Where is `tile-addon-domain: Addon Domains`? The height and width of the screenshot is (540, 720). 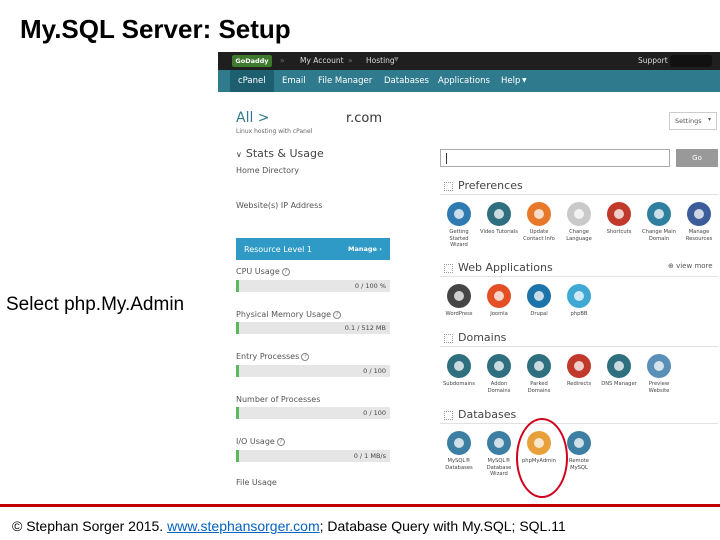
tile-addon-domain: Addon Domains is located at coordinates (499, 373).